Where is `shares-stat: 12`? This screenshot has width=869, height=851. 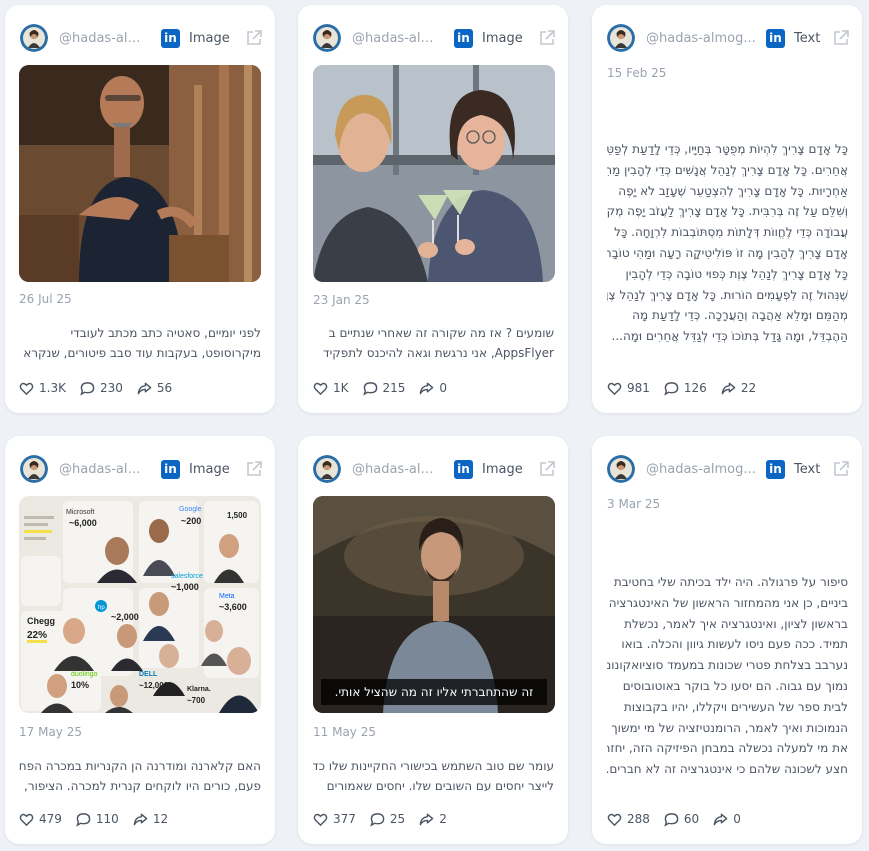
shares-stat: 12 is located at coordinates (150, 819).